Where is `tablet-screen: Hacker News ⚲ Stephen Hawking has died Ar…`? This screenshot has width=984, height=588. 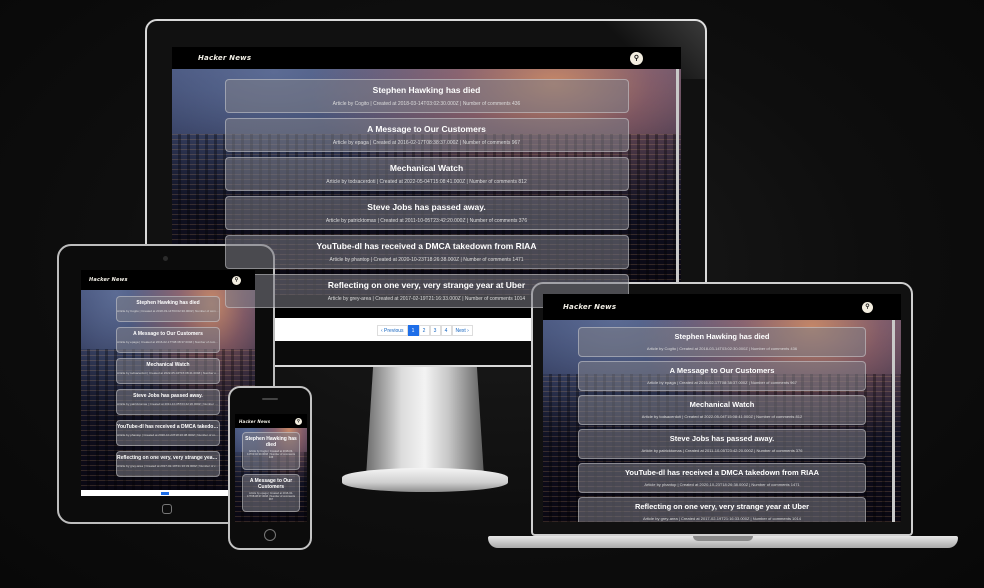 tablet-screen: Hacker News ⚲ Stephen Hawking has died Ar… is located at coordinates (168, 383).